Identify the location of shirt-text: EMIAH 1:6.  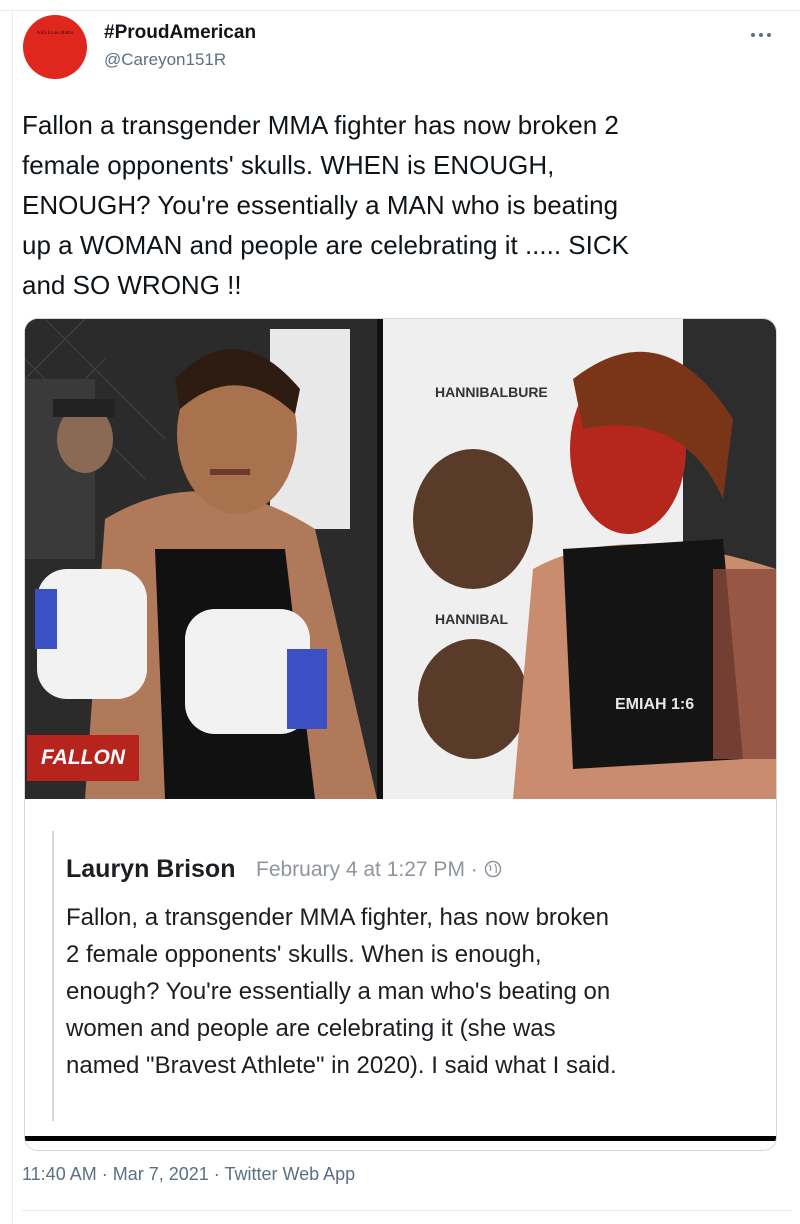
(654, 704).